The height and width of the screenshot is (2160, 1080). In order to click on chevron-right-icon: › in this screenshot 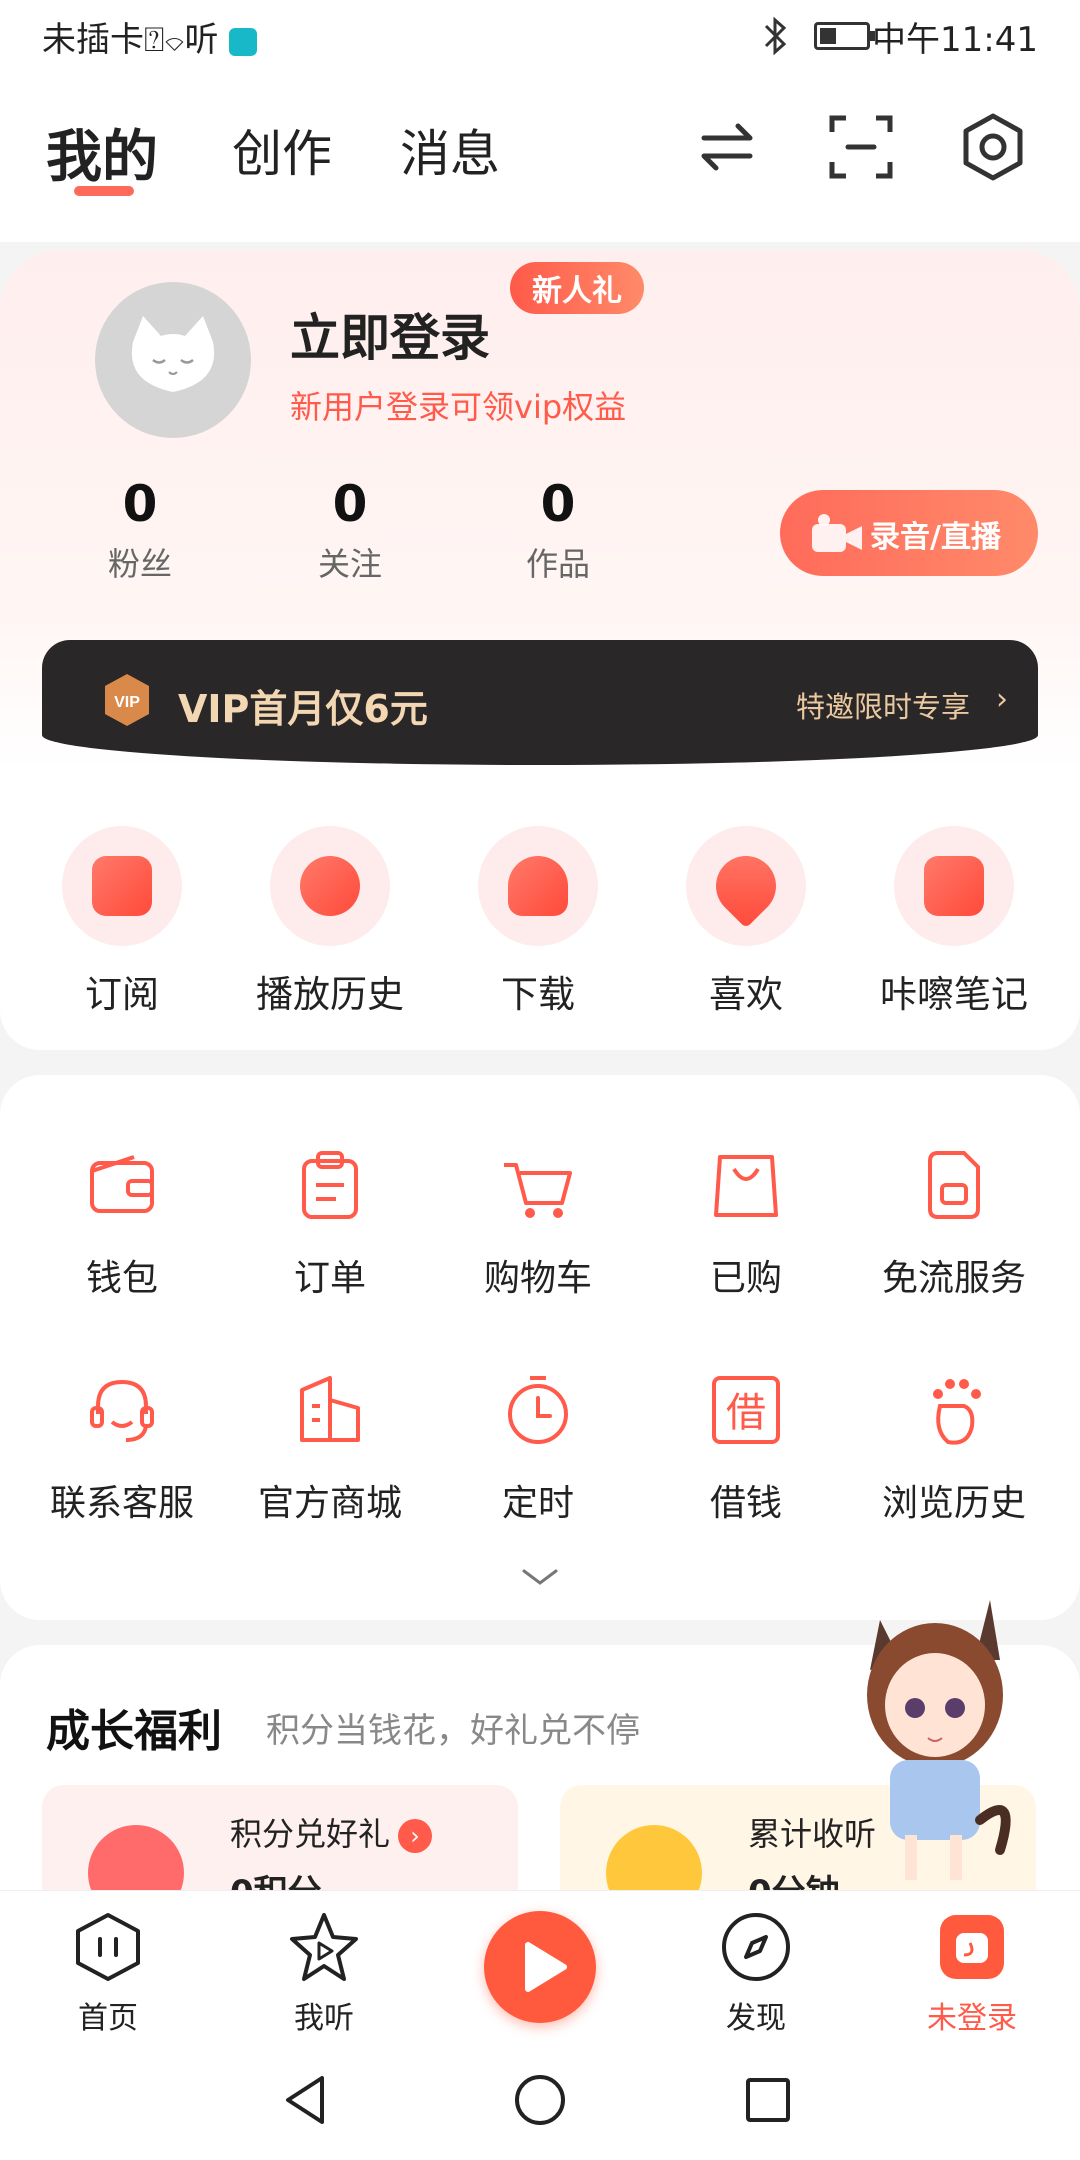, I will do `click(415, 1836)`.